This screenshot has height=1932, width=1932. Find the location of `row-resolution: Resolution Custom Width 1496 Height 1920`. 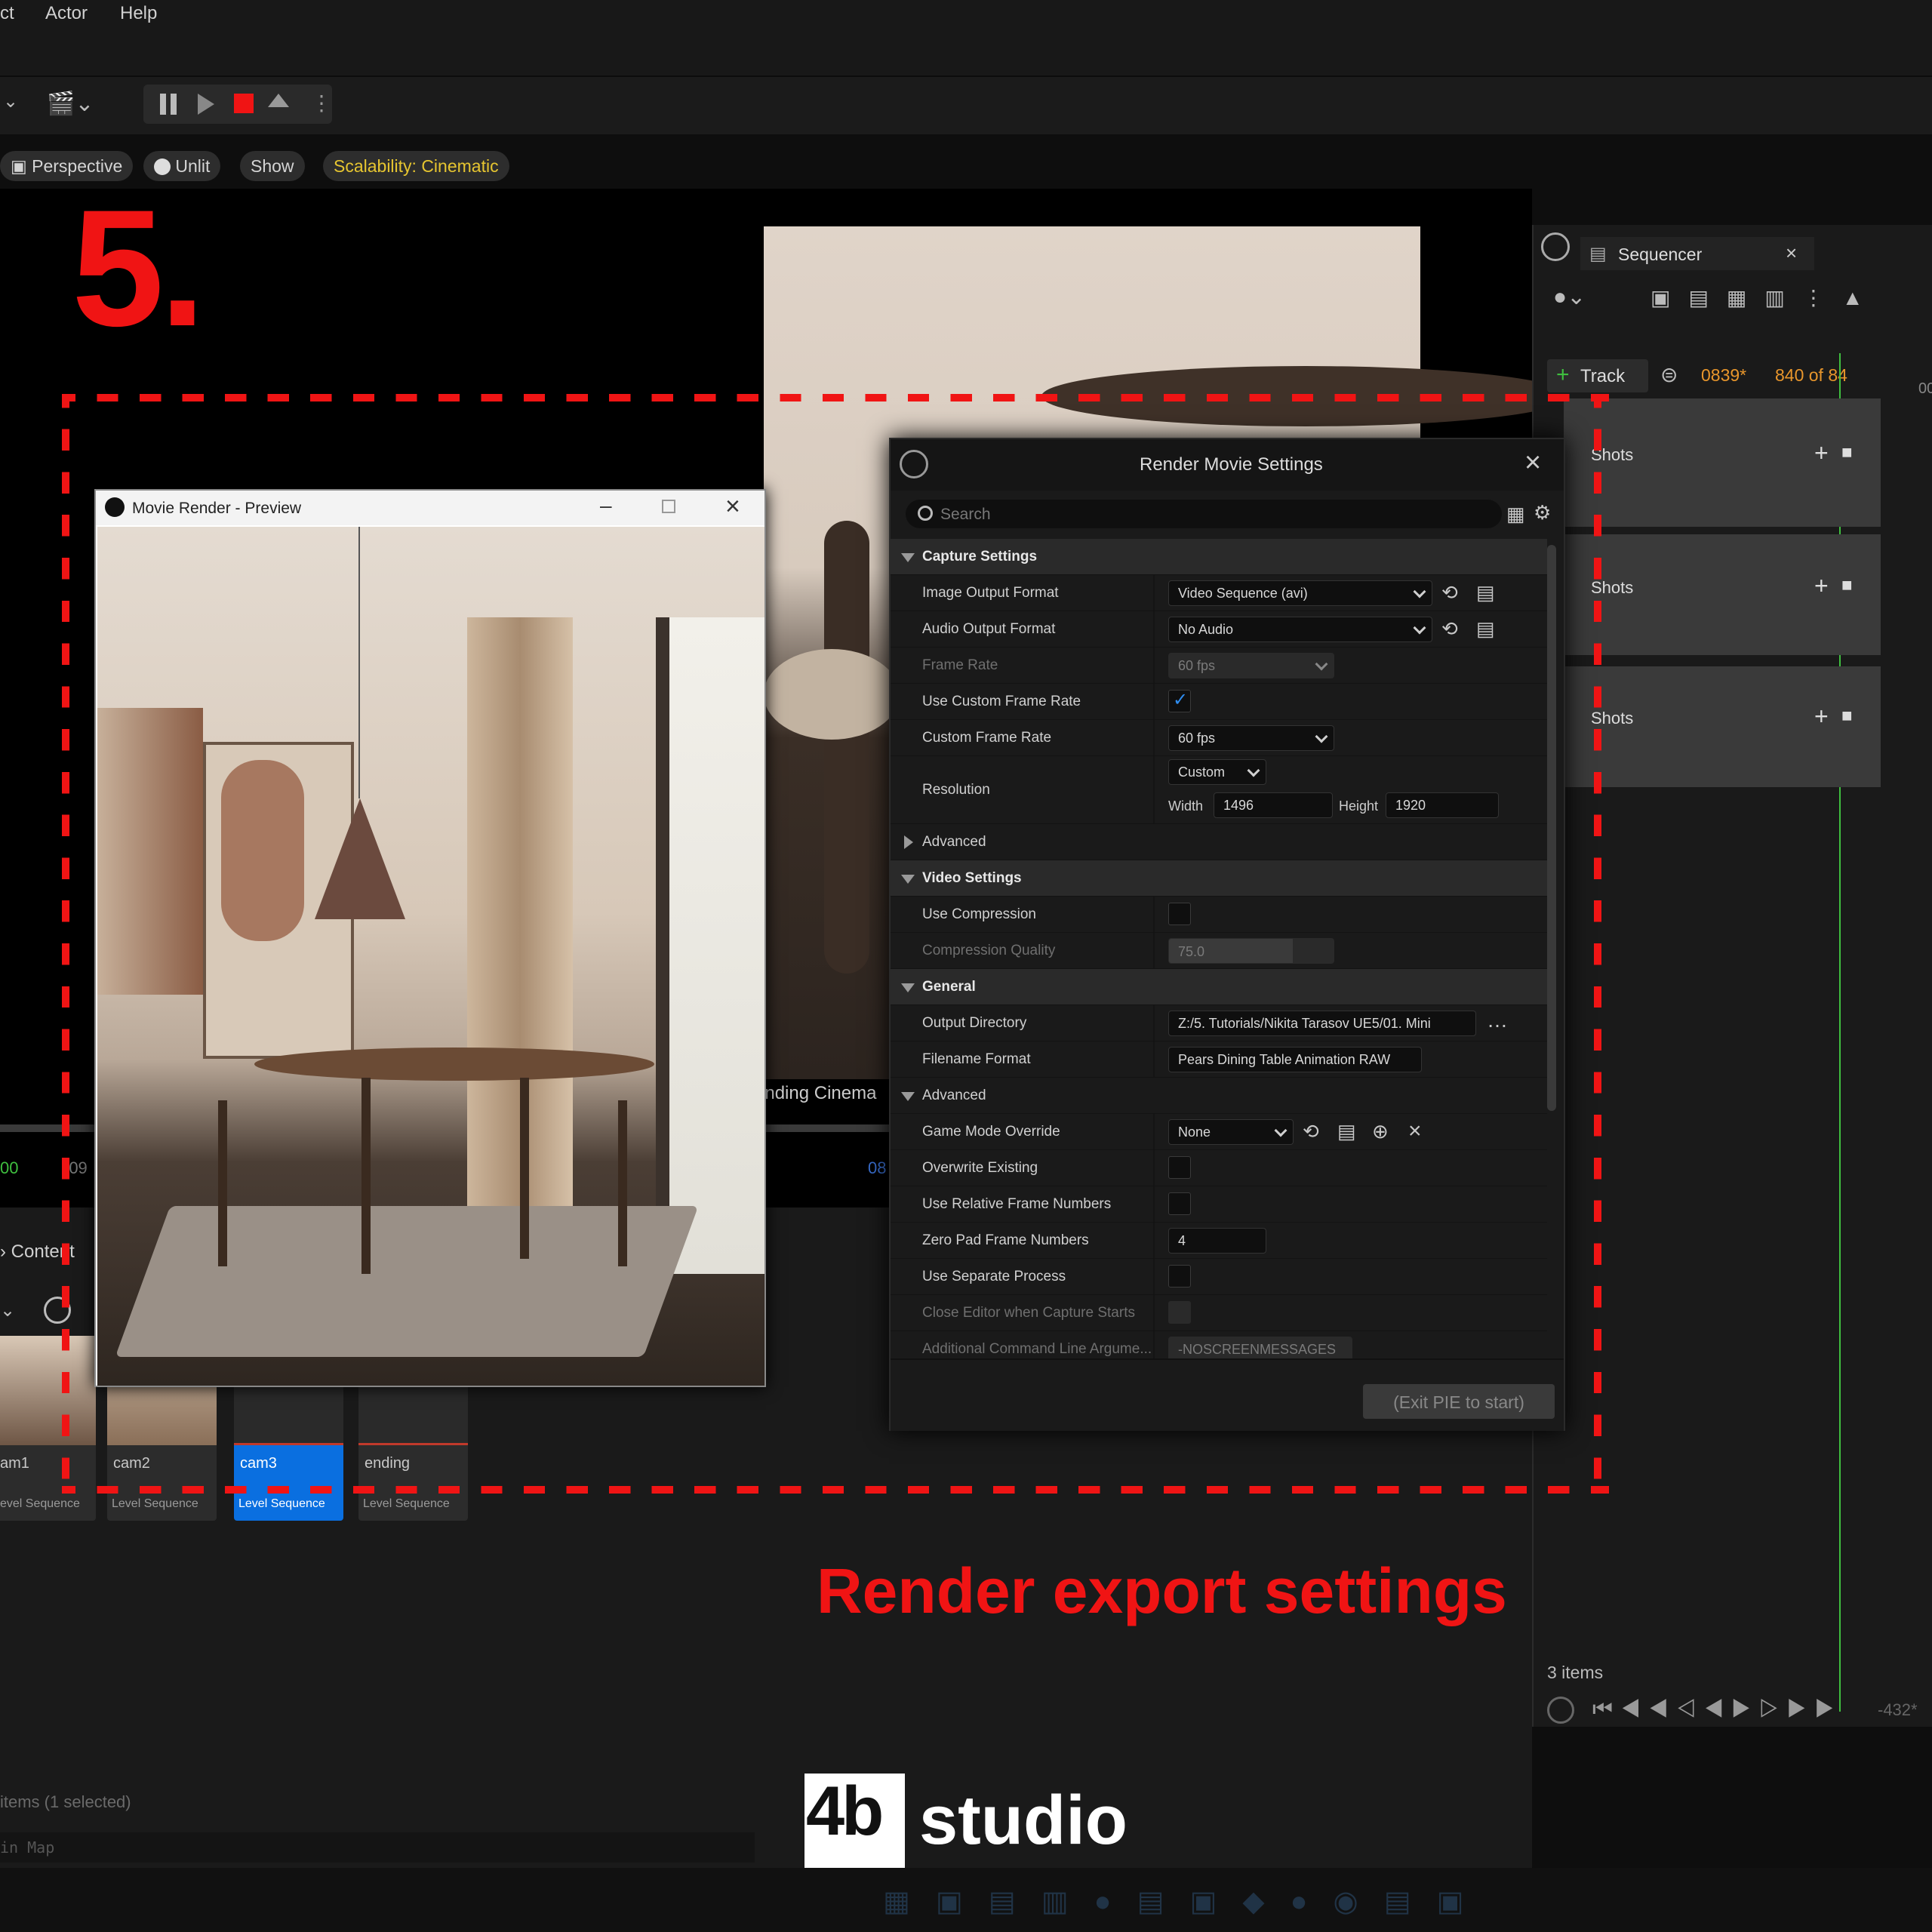

row-resolution: Resolution Custom Width 1496 Height 1920 is located at coordinates (1219, 790).